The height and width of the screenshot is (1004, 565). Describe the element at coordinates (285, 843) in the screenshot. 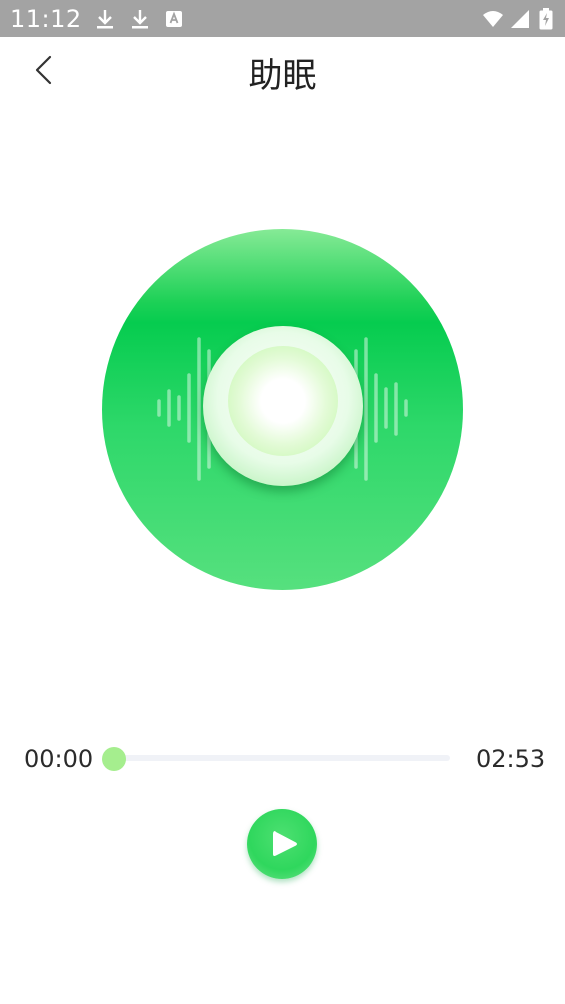

I see `play-icon` at that location.